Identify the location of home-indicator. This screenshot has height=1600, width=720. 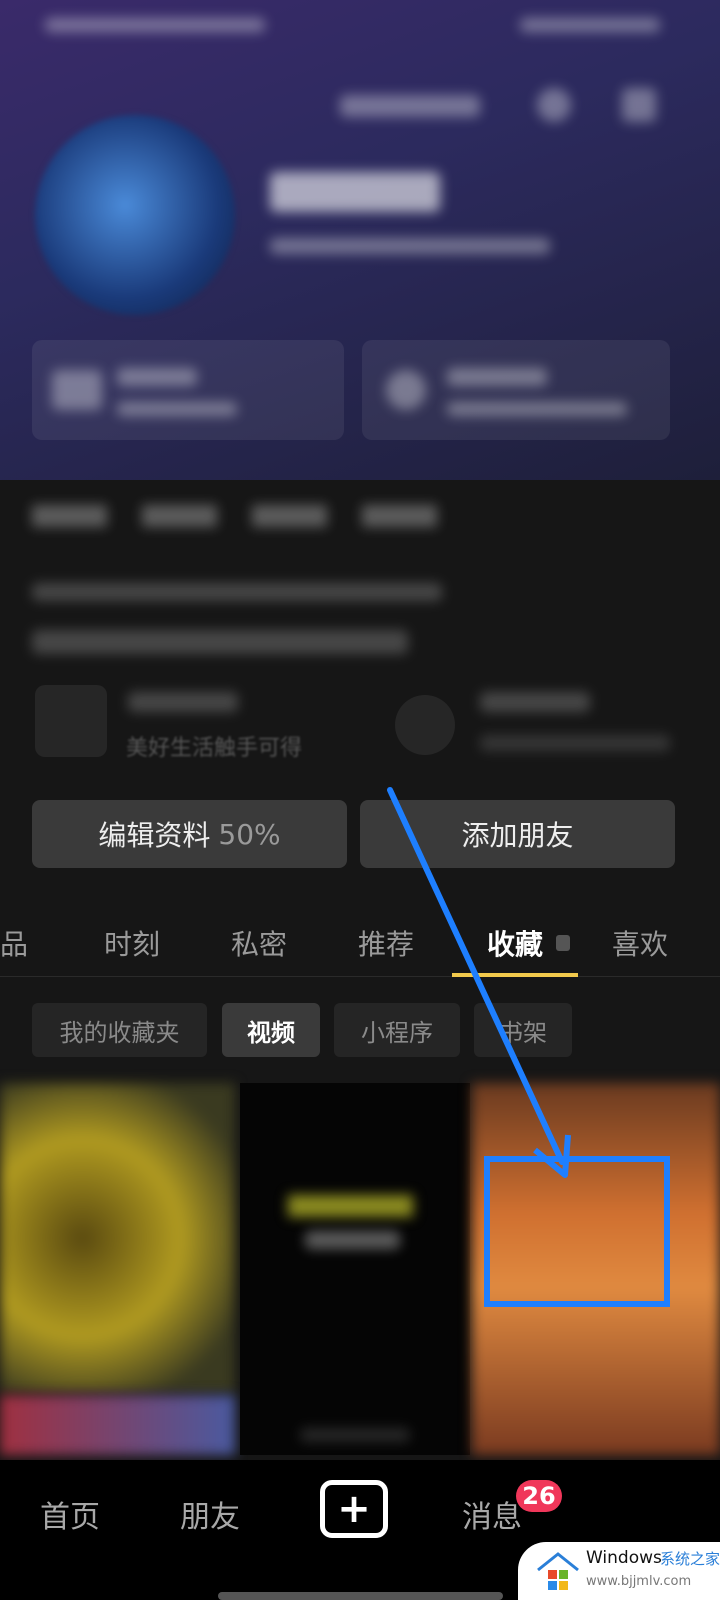
(360, 1596).